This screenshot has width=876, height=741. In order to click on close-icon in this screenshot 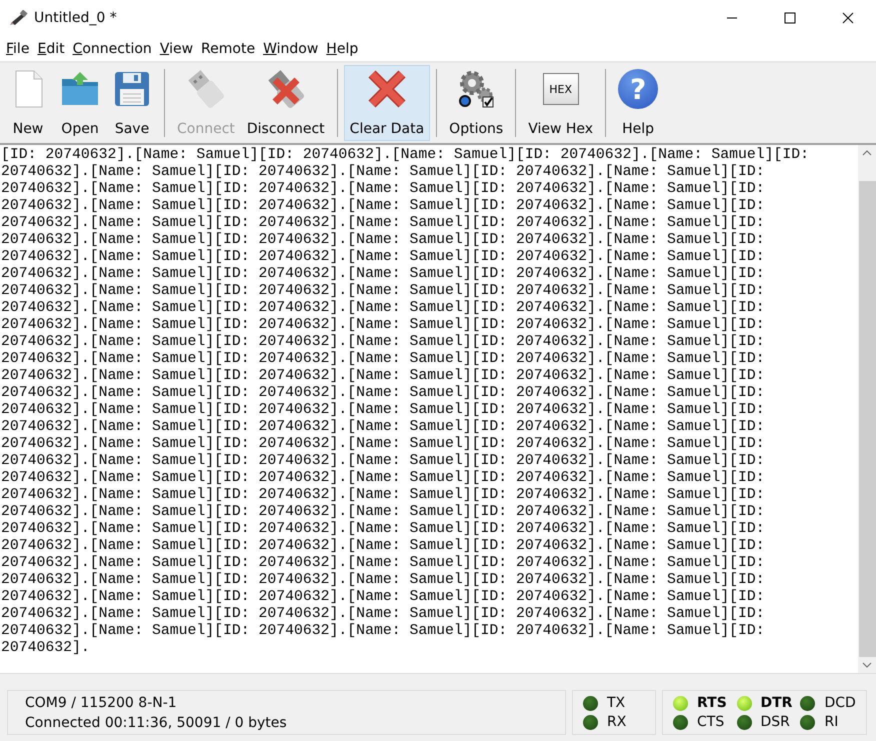, I will do `click(848, 18)`.